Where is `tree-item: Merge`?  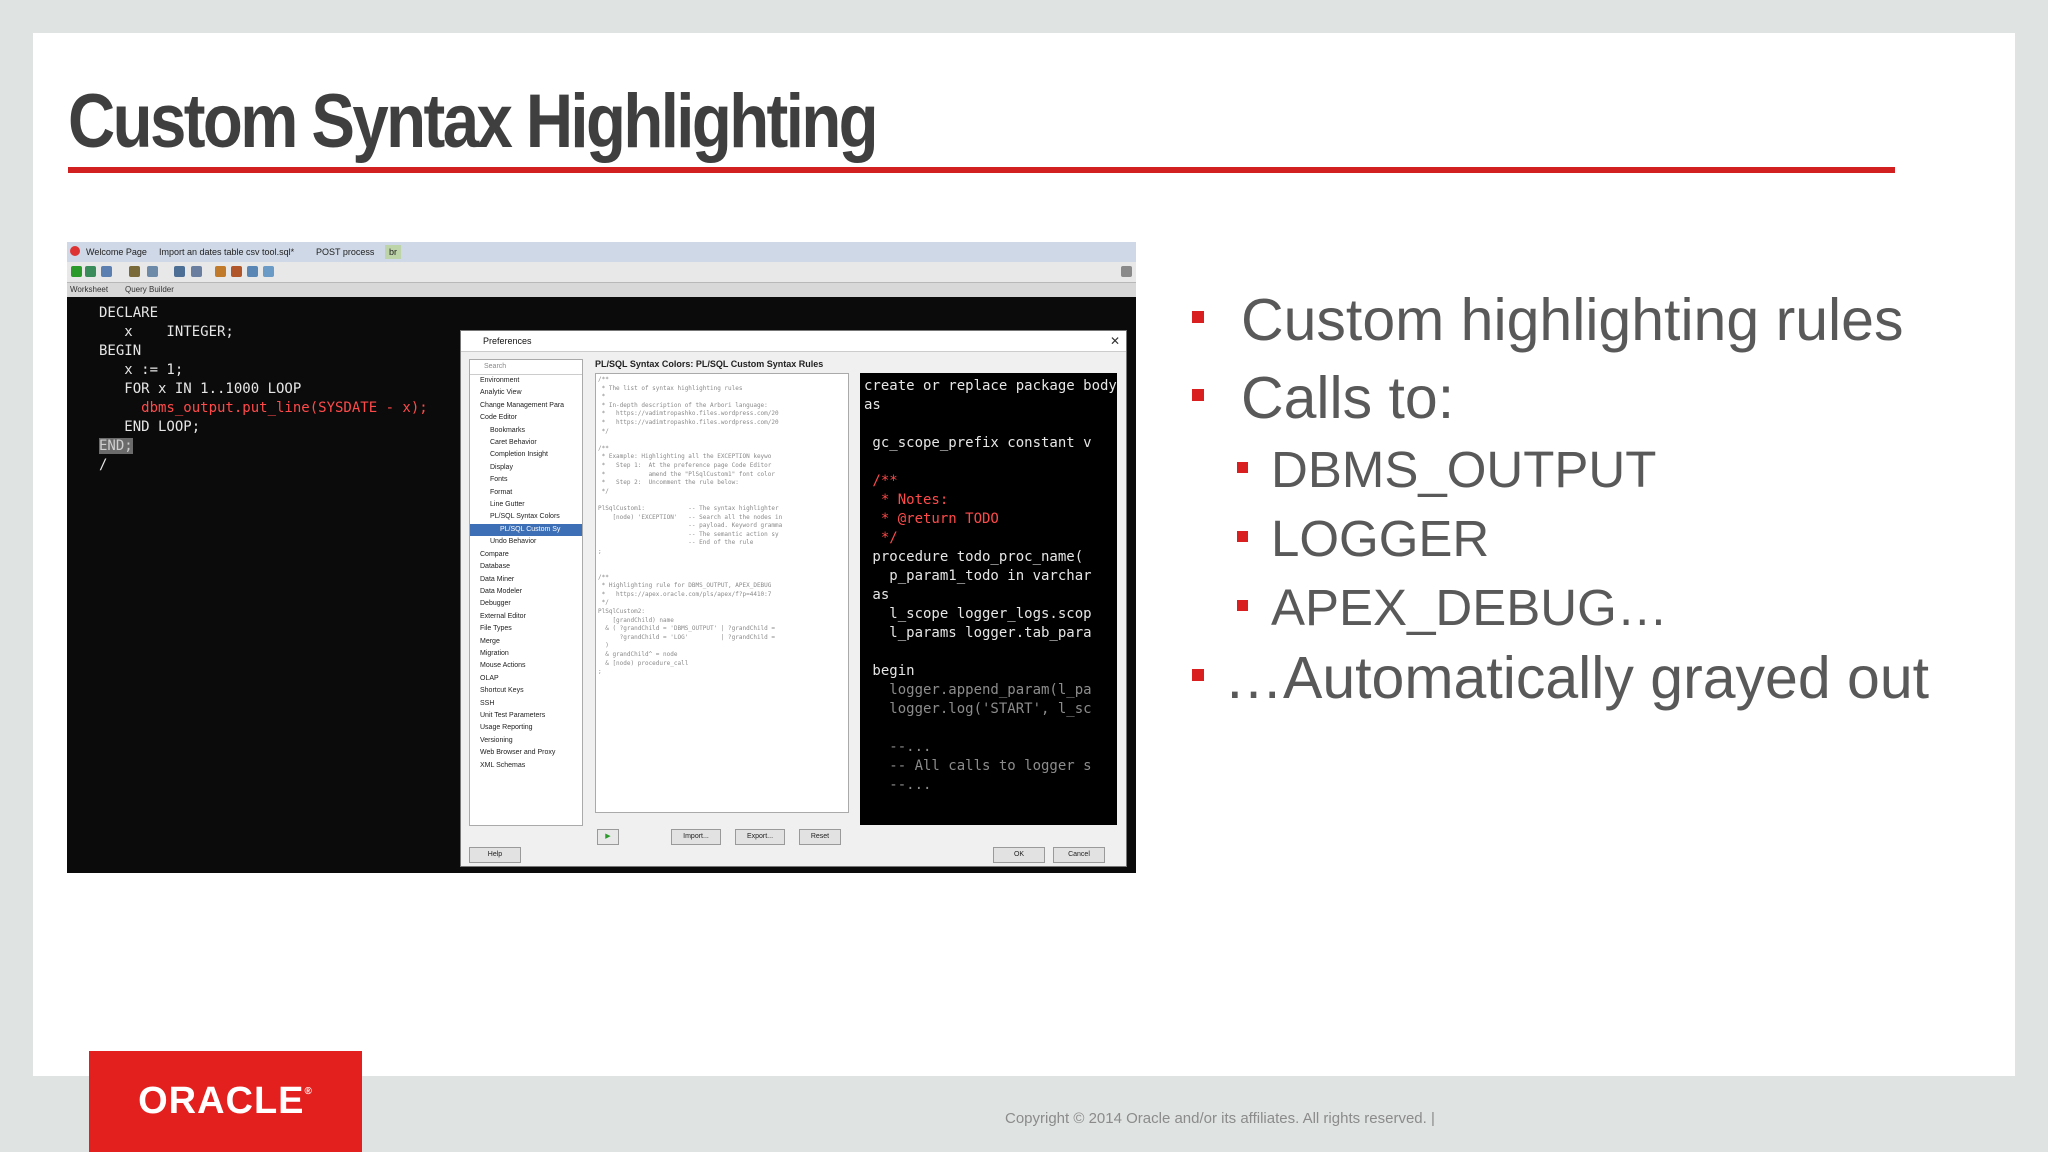
tree-item: Merge is located at coordinates (526, 642).